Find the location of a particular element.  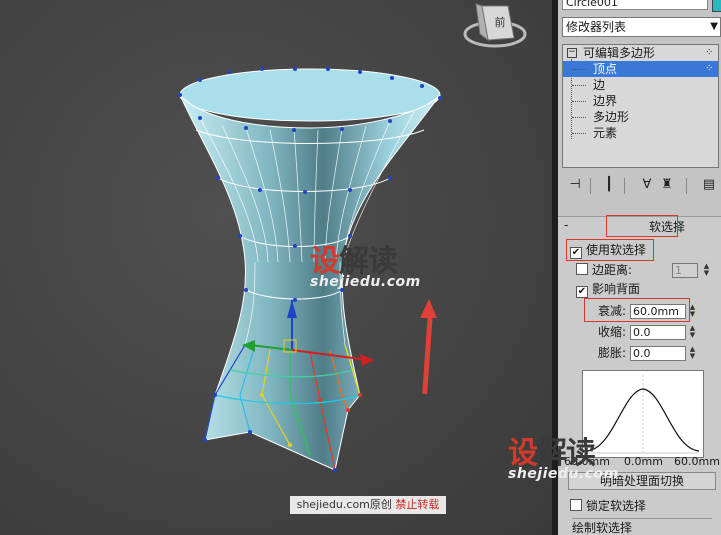

modifier-list-label: 修改器列表 is located at coordinates (596, 27).